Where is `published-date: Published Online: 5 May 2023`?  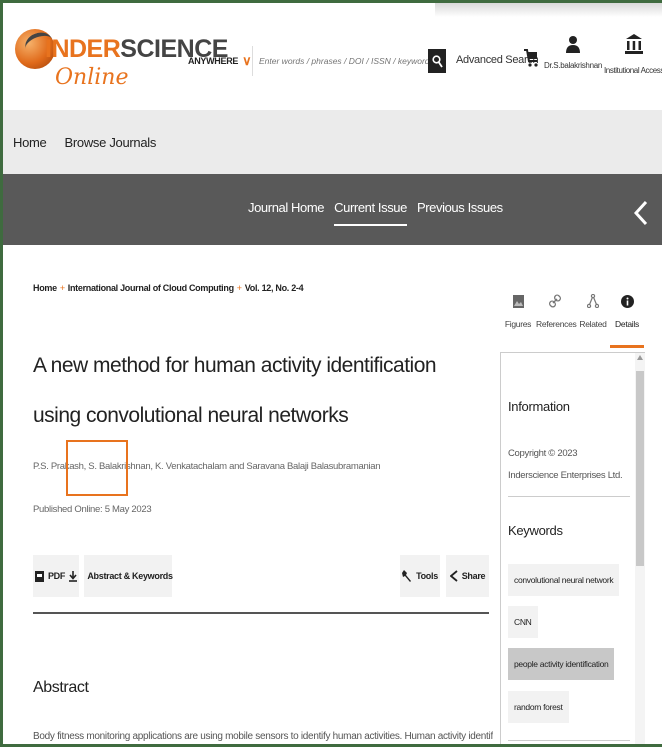 published-date: Published Online: 5 May 2023 is located at coordinates (92, 509).